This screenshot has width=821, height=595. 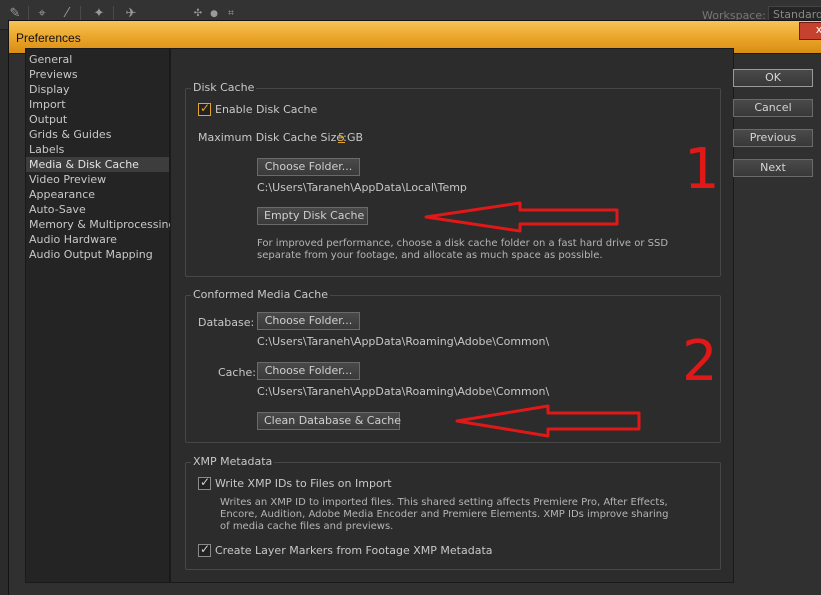 What do you see at coordinates (773, 168) in the screenshot?
I see `next-button: Next` at bounding box center [773, 168].